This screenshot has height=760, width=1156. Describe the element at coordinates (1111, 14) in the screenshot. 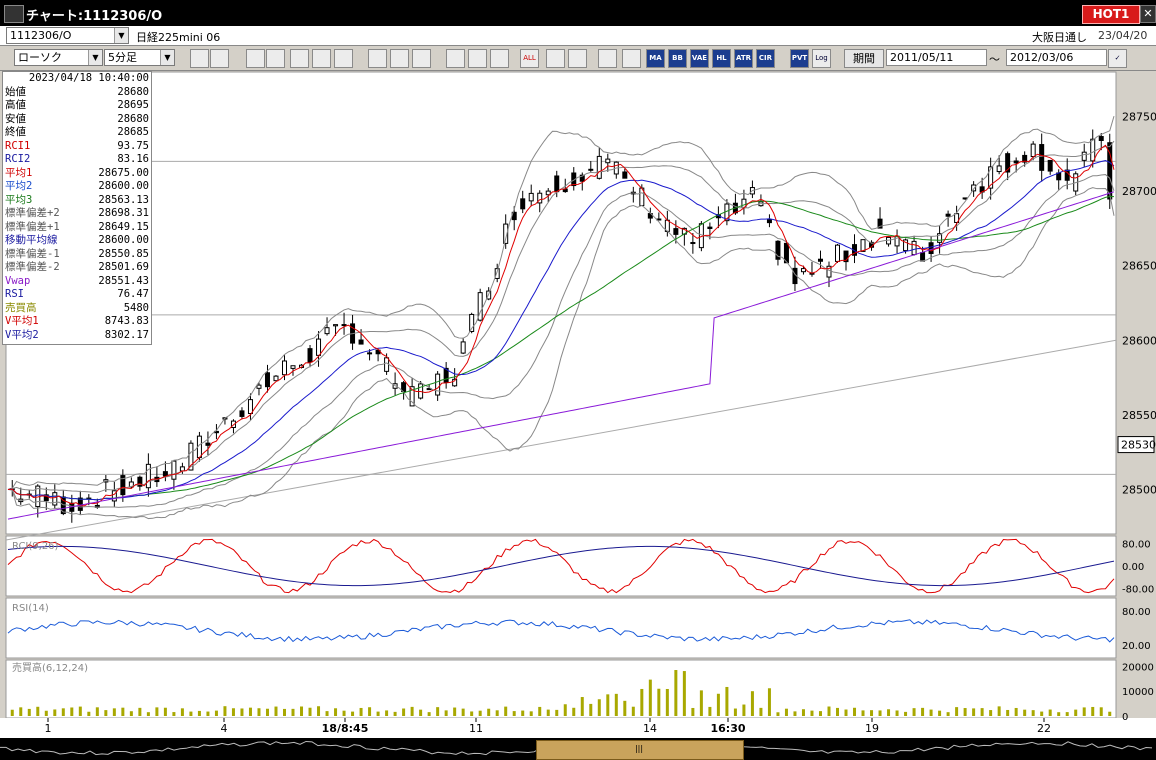

I see `hot-button: HOT1` at that location.